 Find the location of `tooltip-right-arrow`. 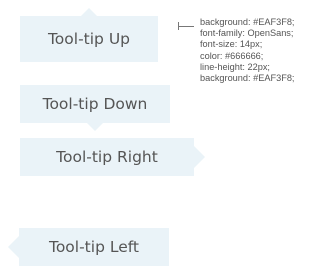

tooltip-right-arrow is located at coordinates (199, 157).